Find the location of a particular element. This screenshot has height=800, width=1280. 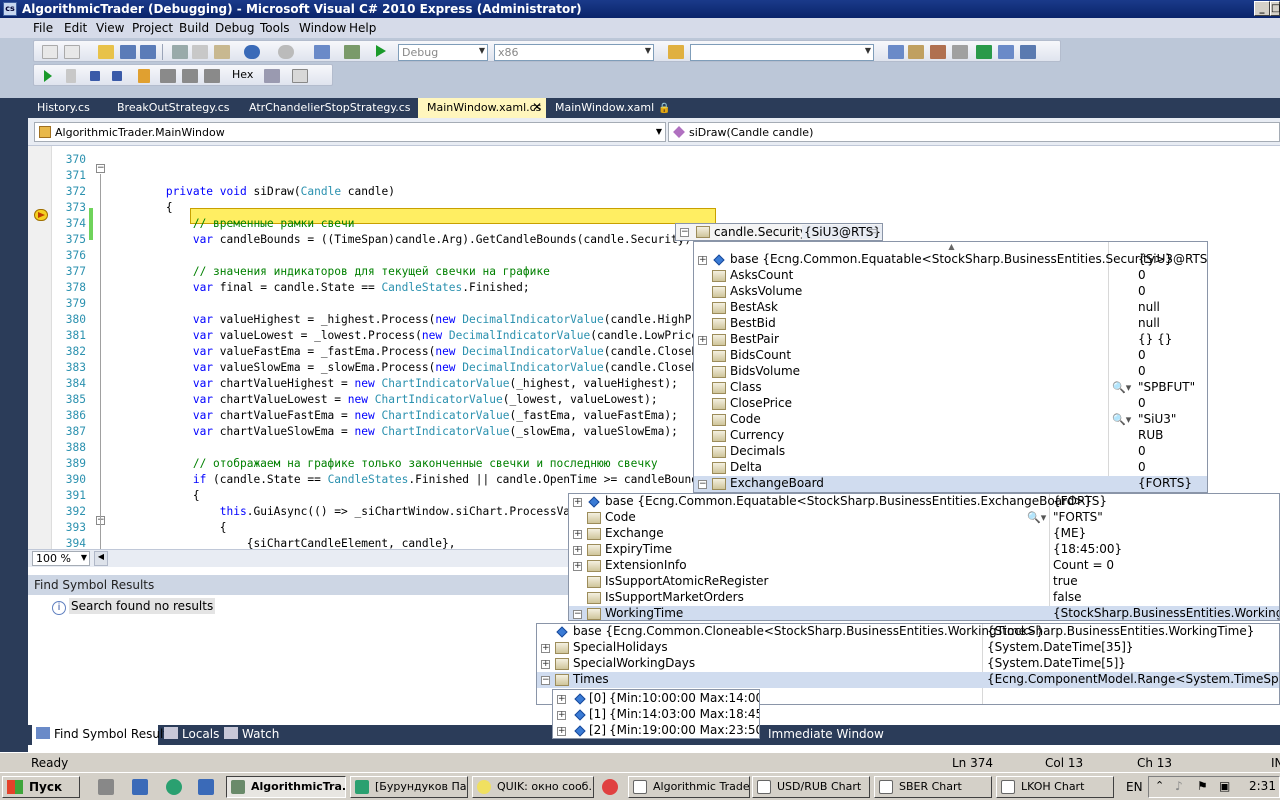

language-indicator: EN is located at coordinates (1134, 787).